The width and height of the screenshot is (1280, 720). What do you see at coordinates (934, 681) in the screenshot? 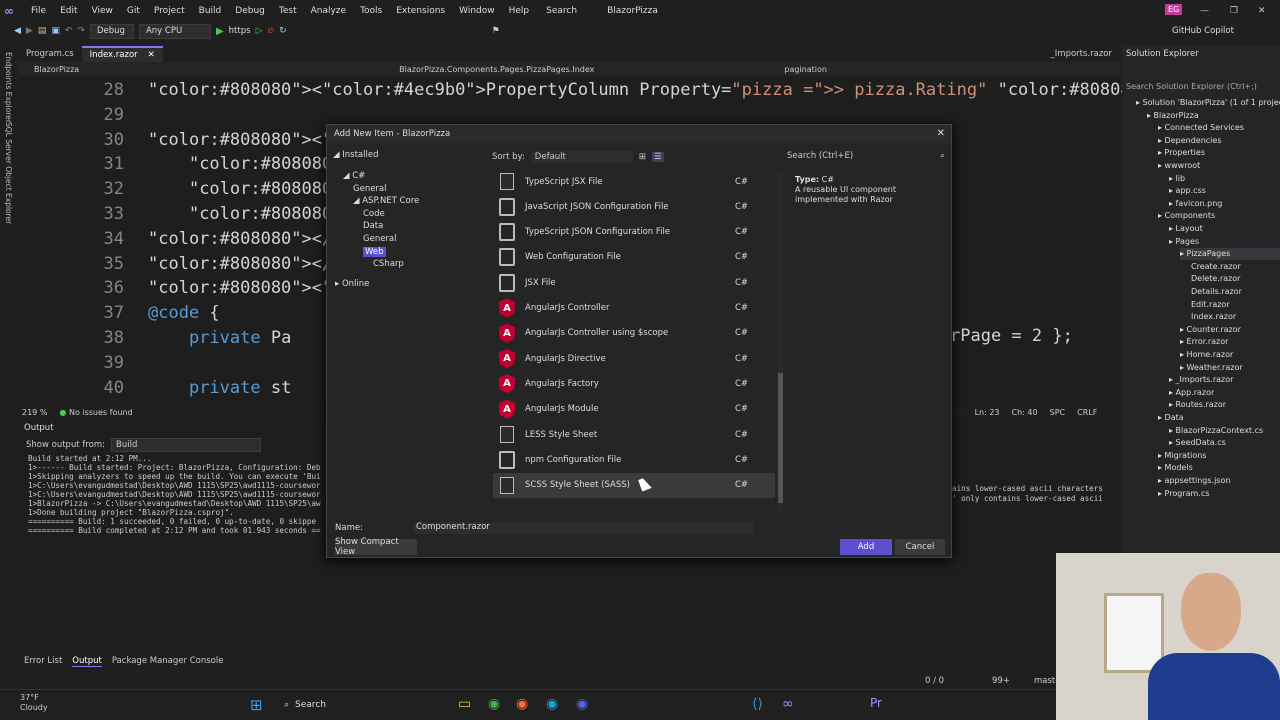
I see `status-lines: 0 / 0` at bounding box center [934, 681].